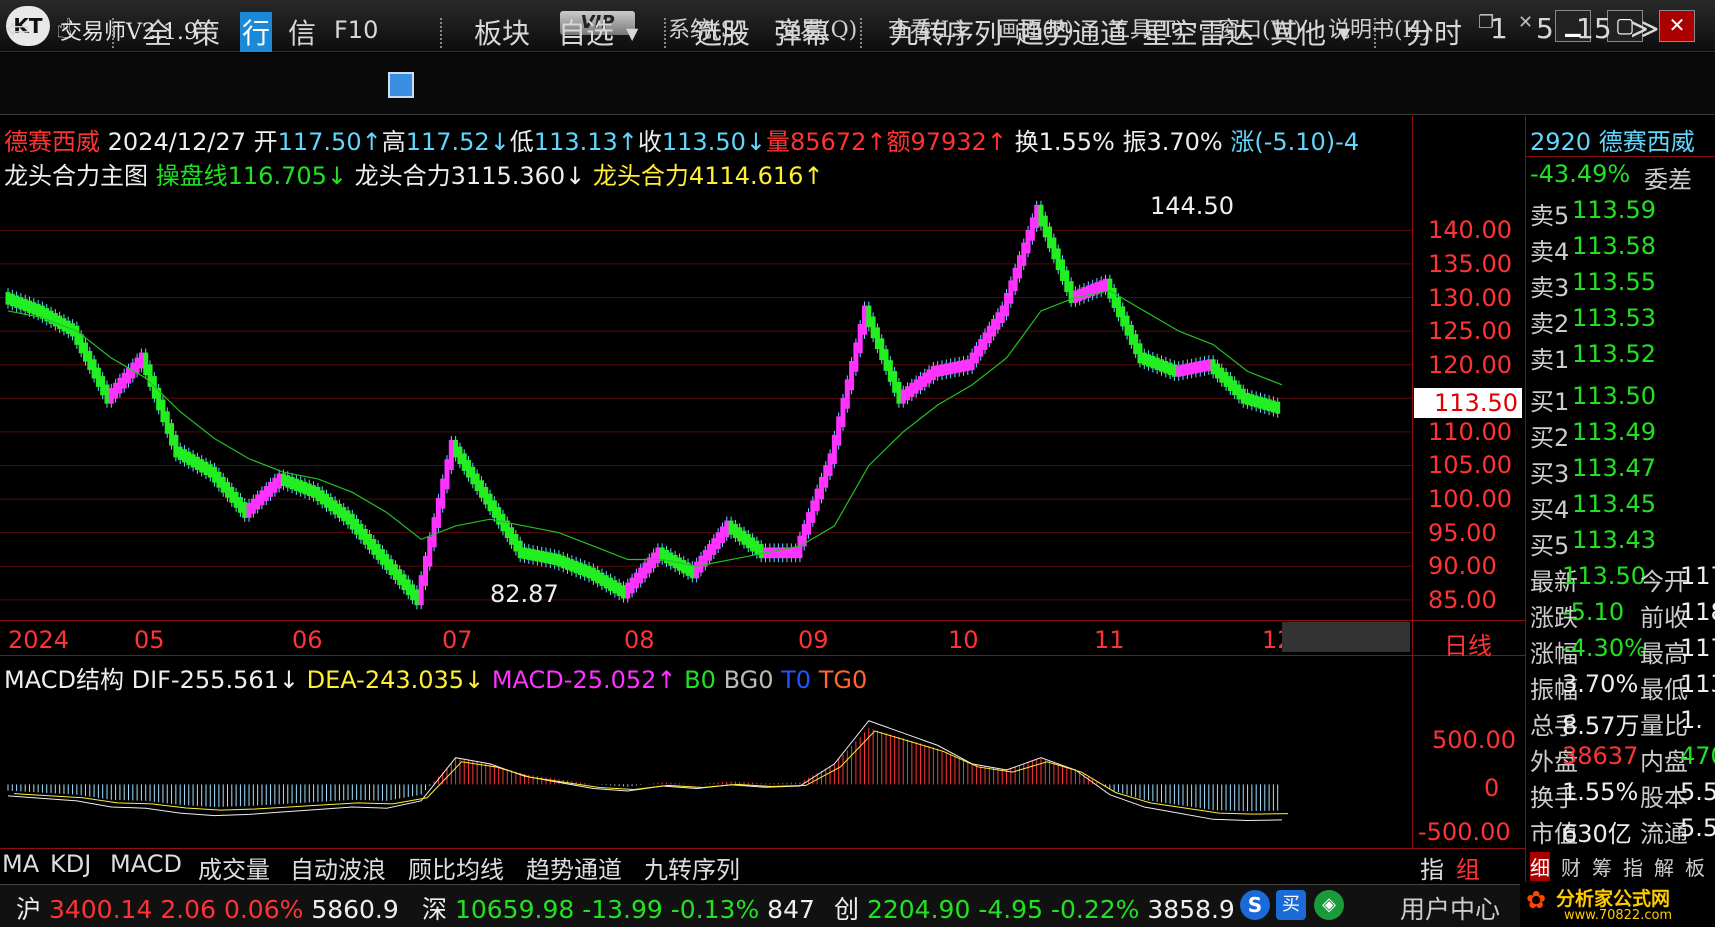  Describe the element at coordinates (1468, 643) in the screenshot. I see `period-label: 日线` at that location.